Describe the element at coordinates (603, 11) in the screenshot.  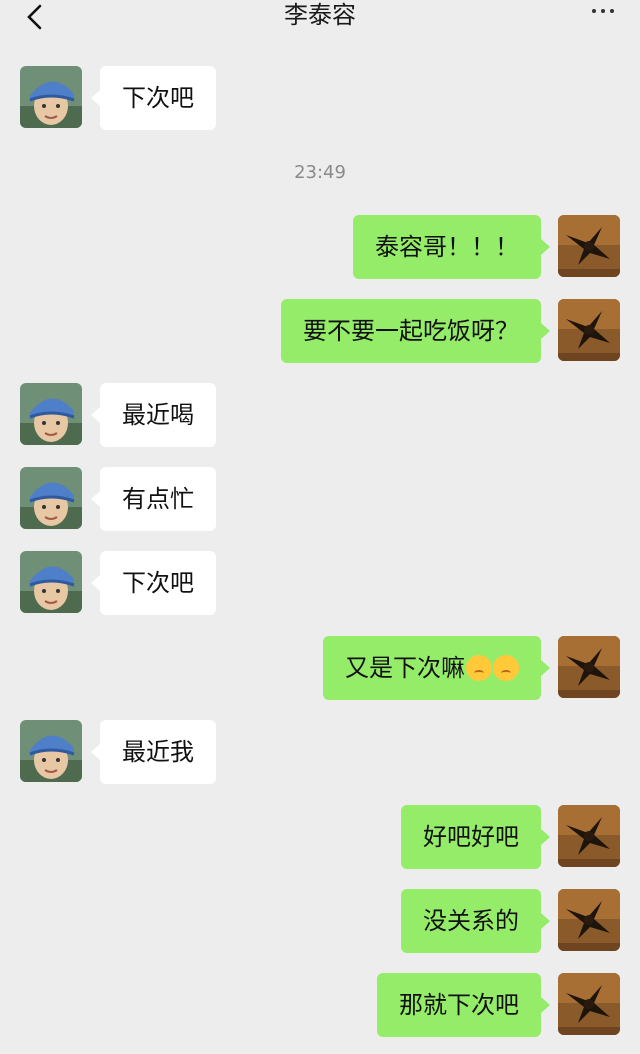
I see `more-dots-icon` at that location.